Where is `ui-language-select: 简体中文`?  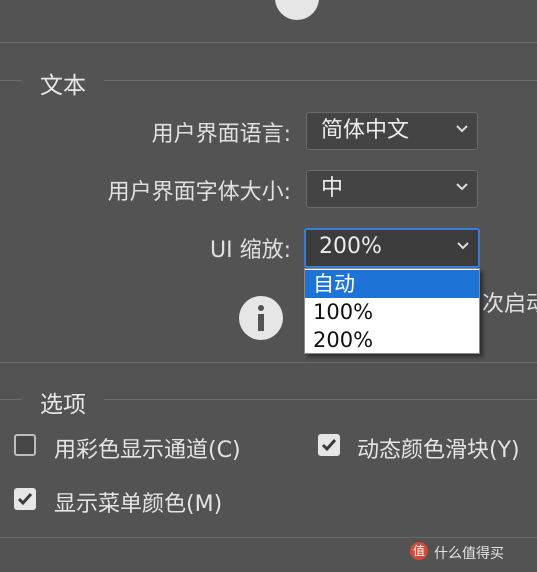
ui-language-select: 简体中文 is located at coordinates (392, 131).